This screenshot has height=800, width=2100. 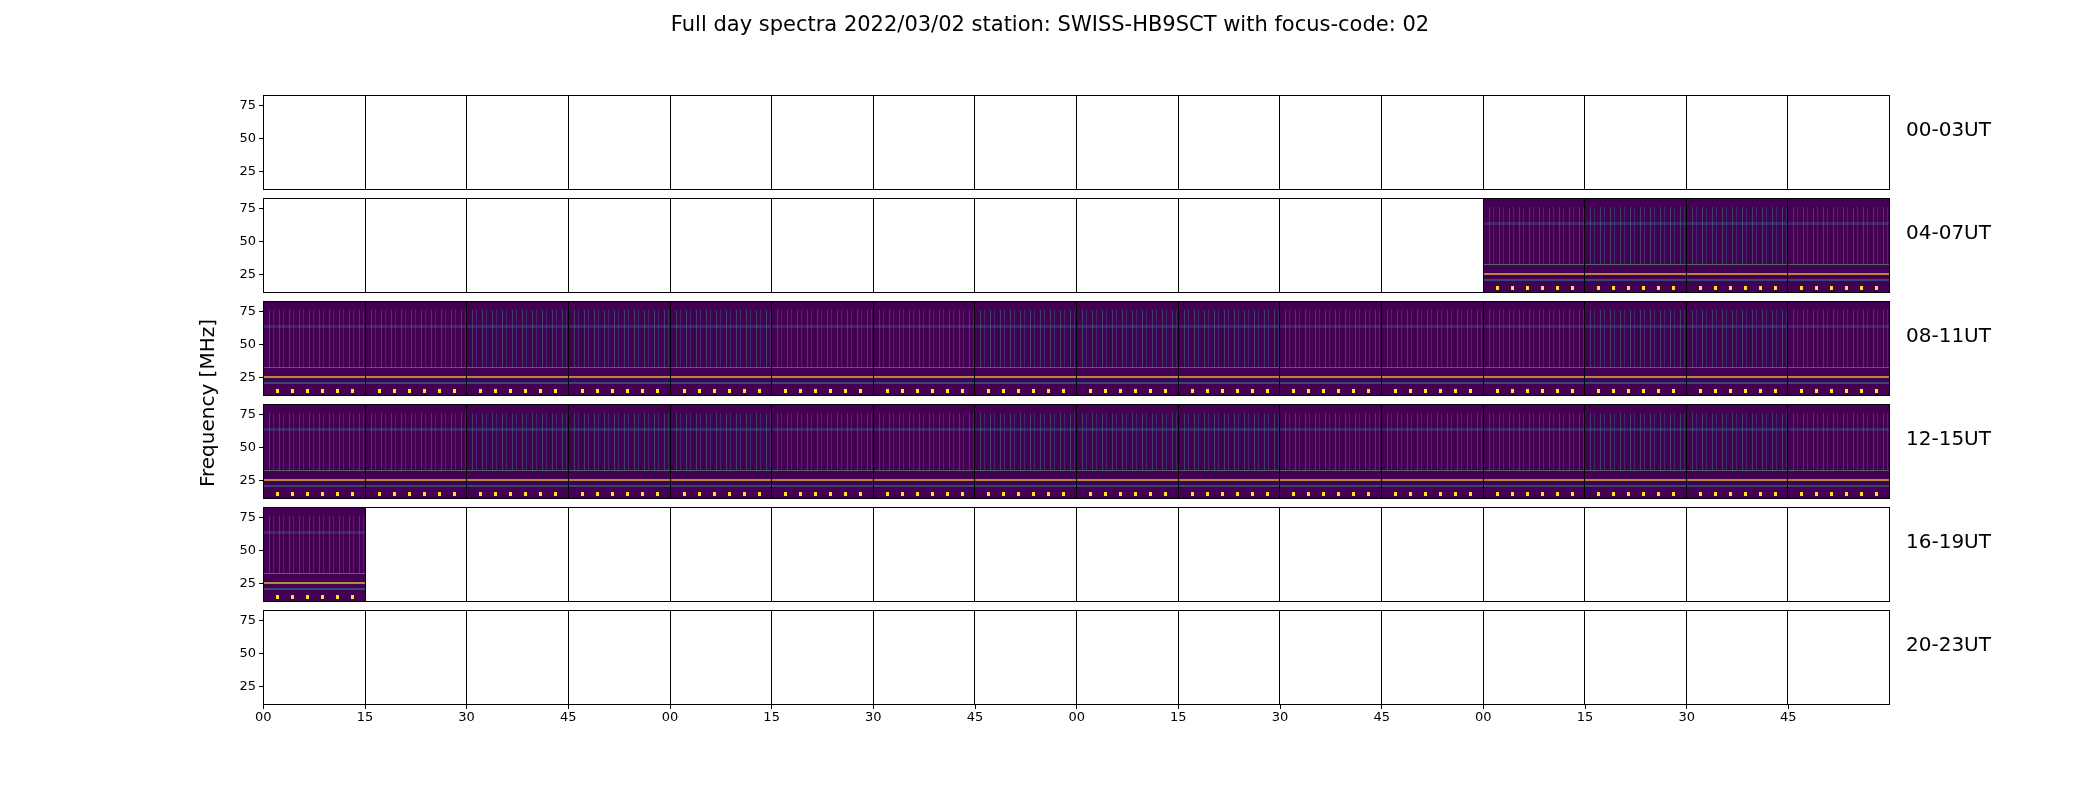 I want to click on time-range-label: 00-03UT, so click(x=1948, y=129).